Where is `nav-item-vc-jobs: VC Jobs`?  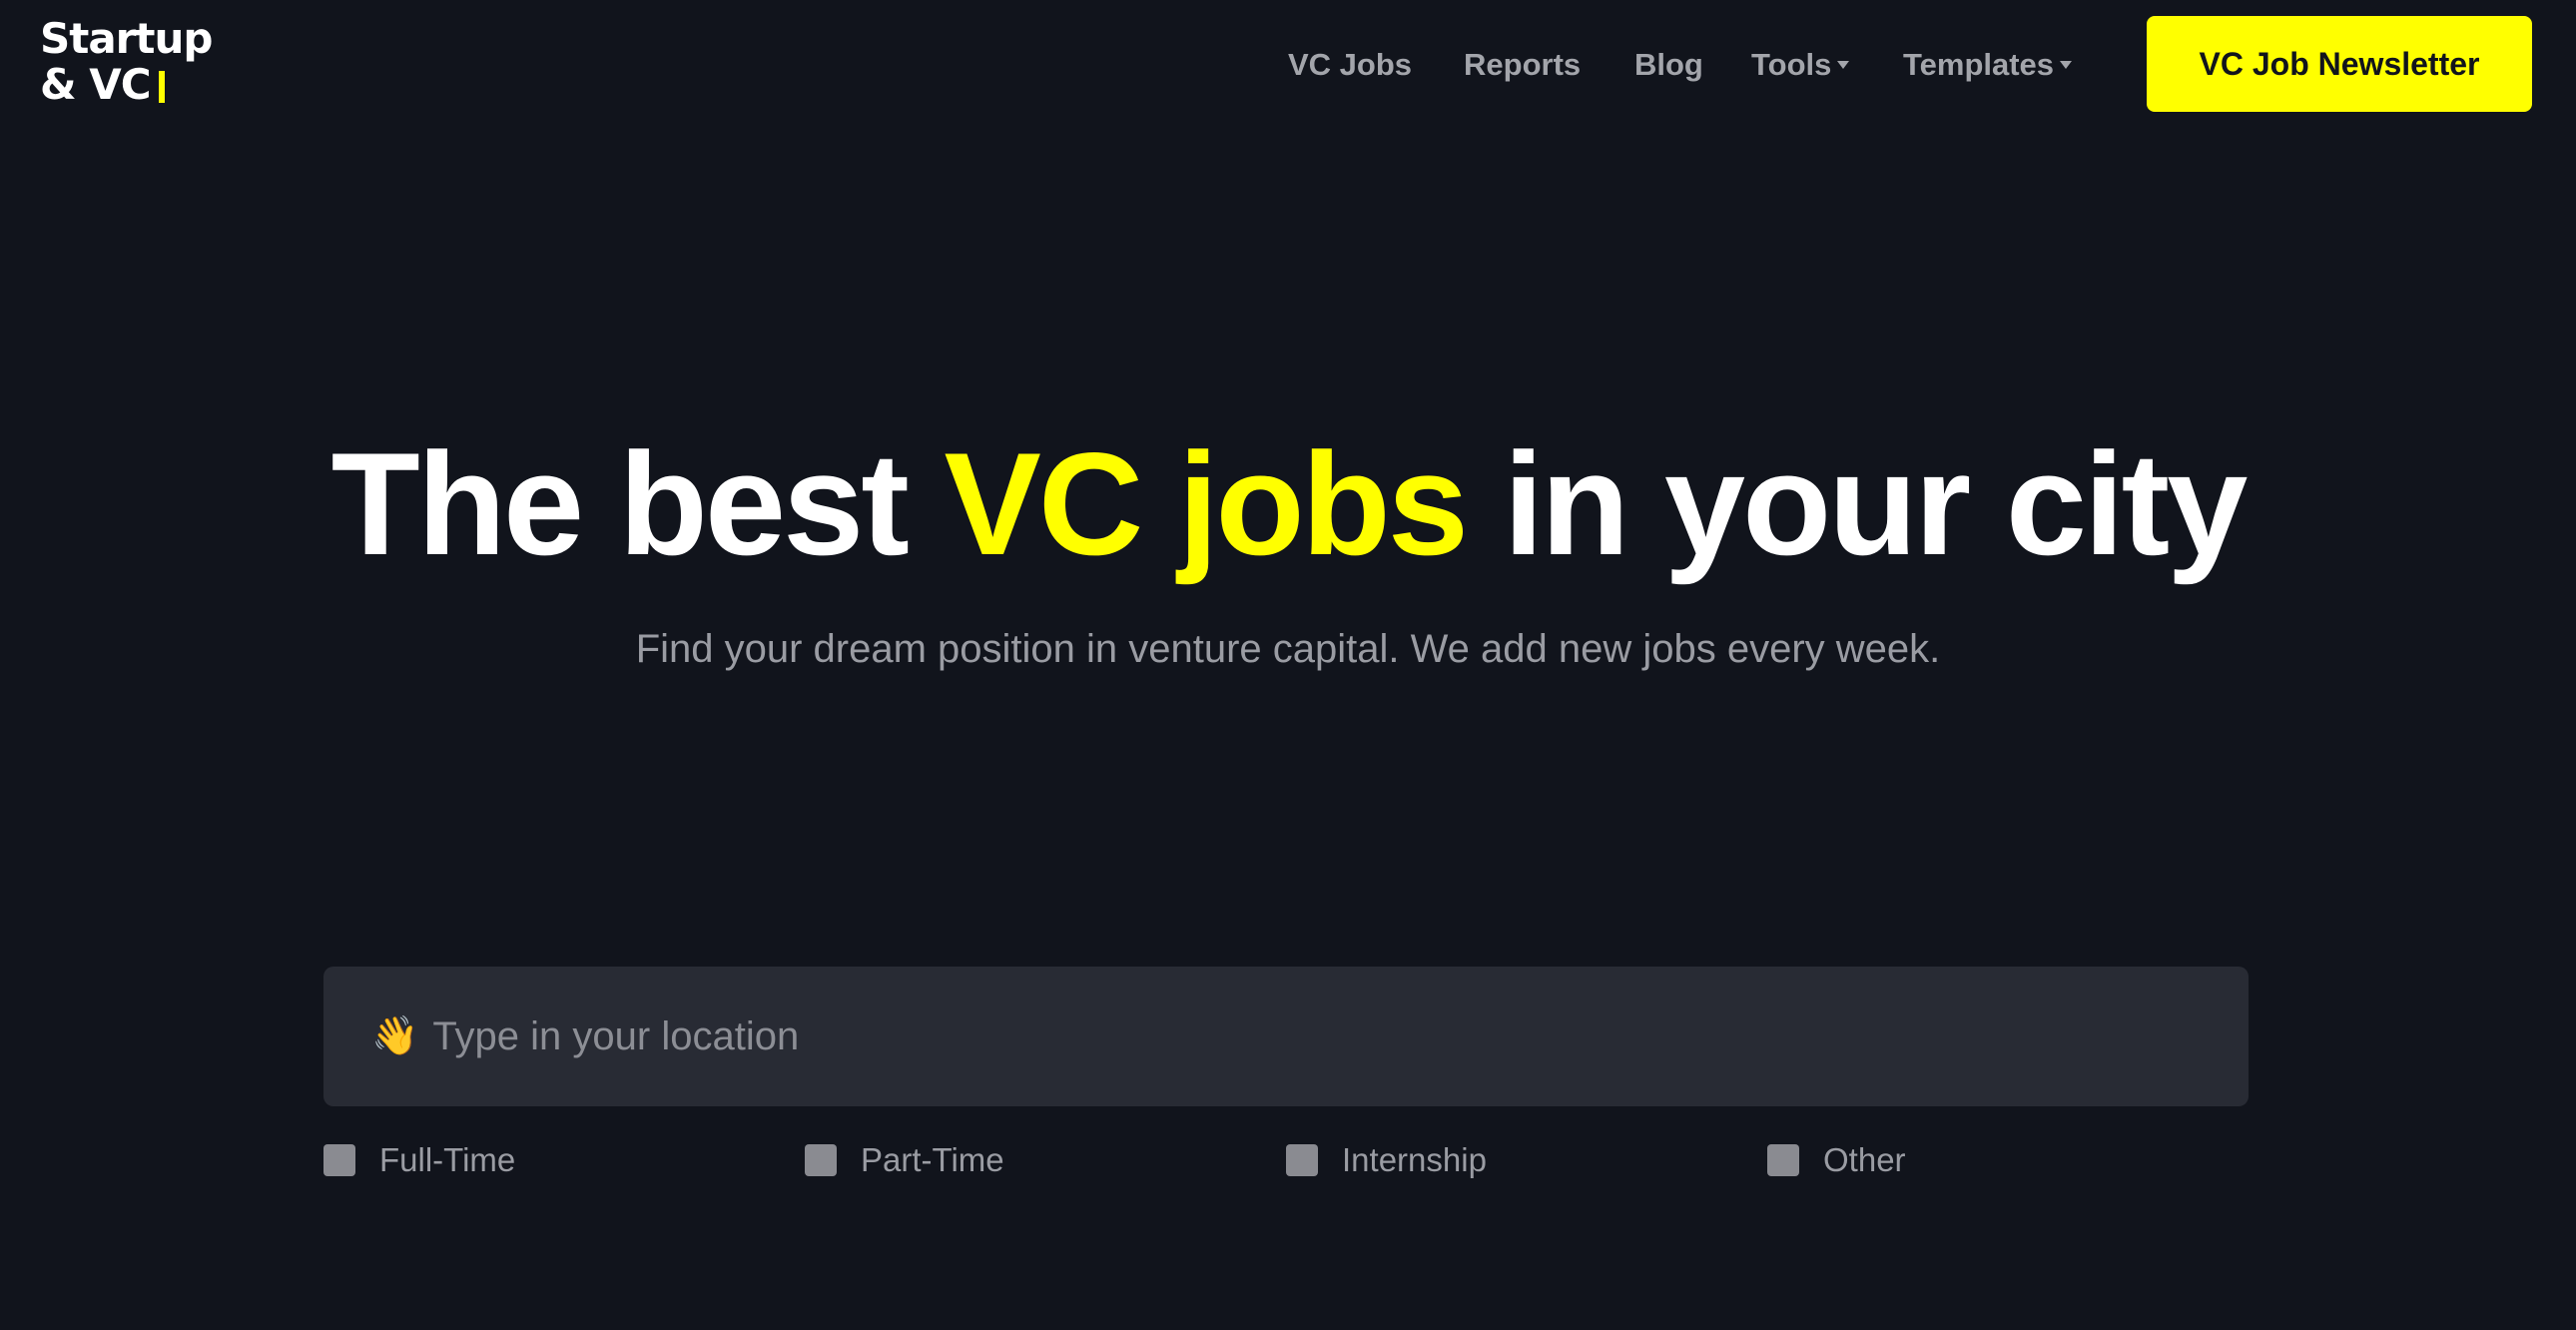 nav-item-vc-jobs: VC Jobs is located at coordinates (1350, 65).